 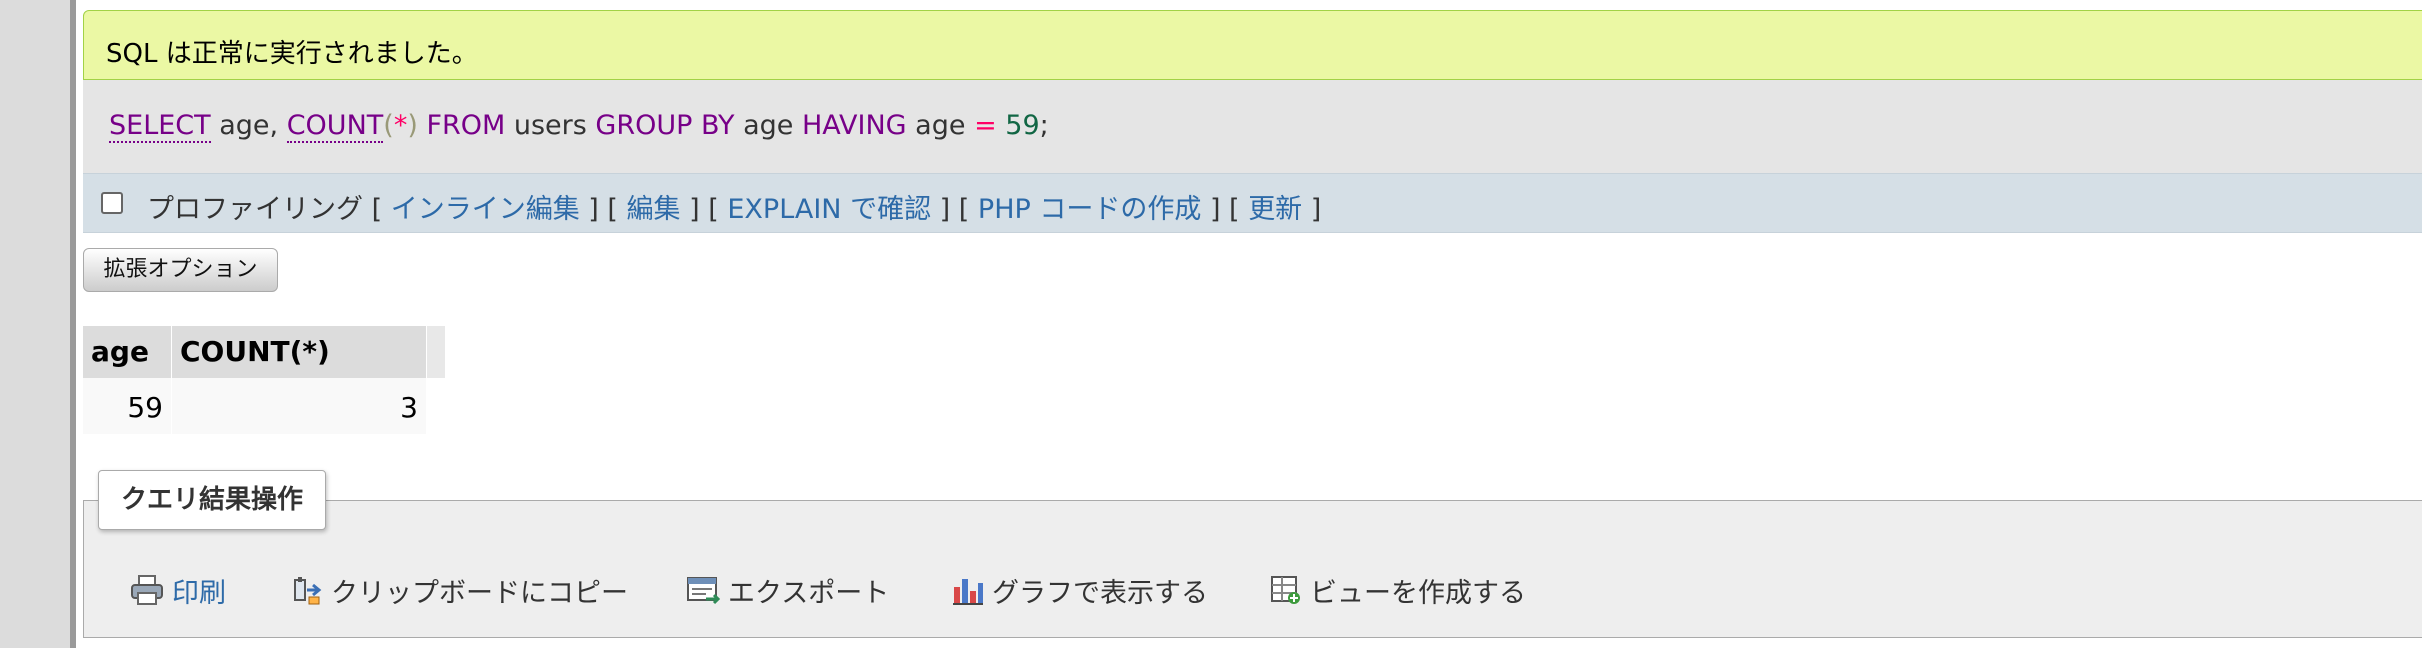 What do you see at coordinates (654, 209) in the screenshot?
I see `edit-link: 編集` at bounding box center [654, 209].